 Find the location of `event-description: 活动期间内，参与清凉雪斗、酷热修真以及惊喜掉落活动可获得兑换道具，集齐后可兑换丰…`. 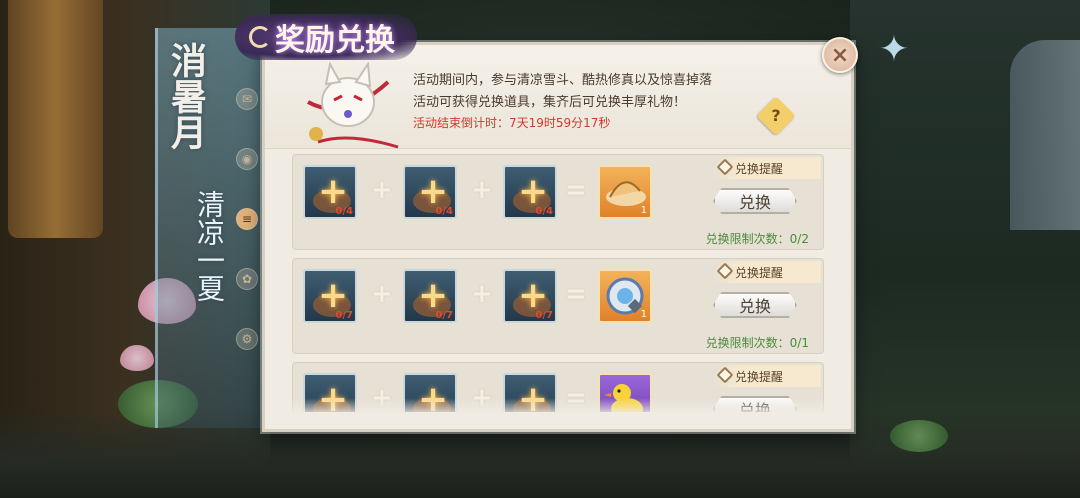

event-description: 活动期间内，参与清凉雪斗、酷热修真以及惊喜掉落活动可获得兑换道具，集齐后可兑换丰… is located at coordinates (563, 91).